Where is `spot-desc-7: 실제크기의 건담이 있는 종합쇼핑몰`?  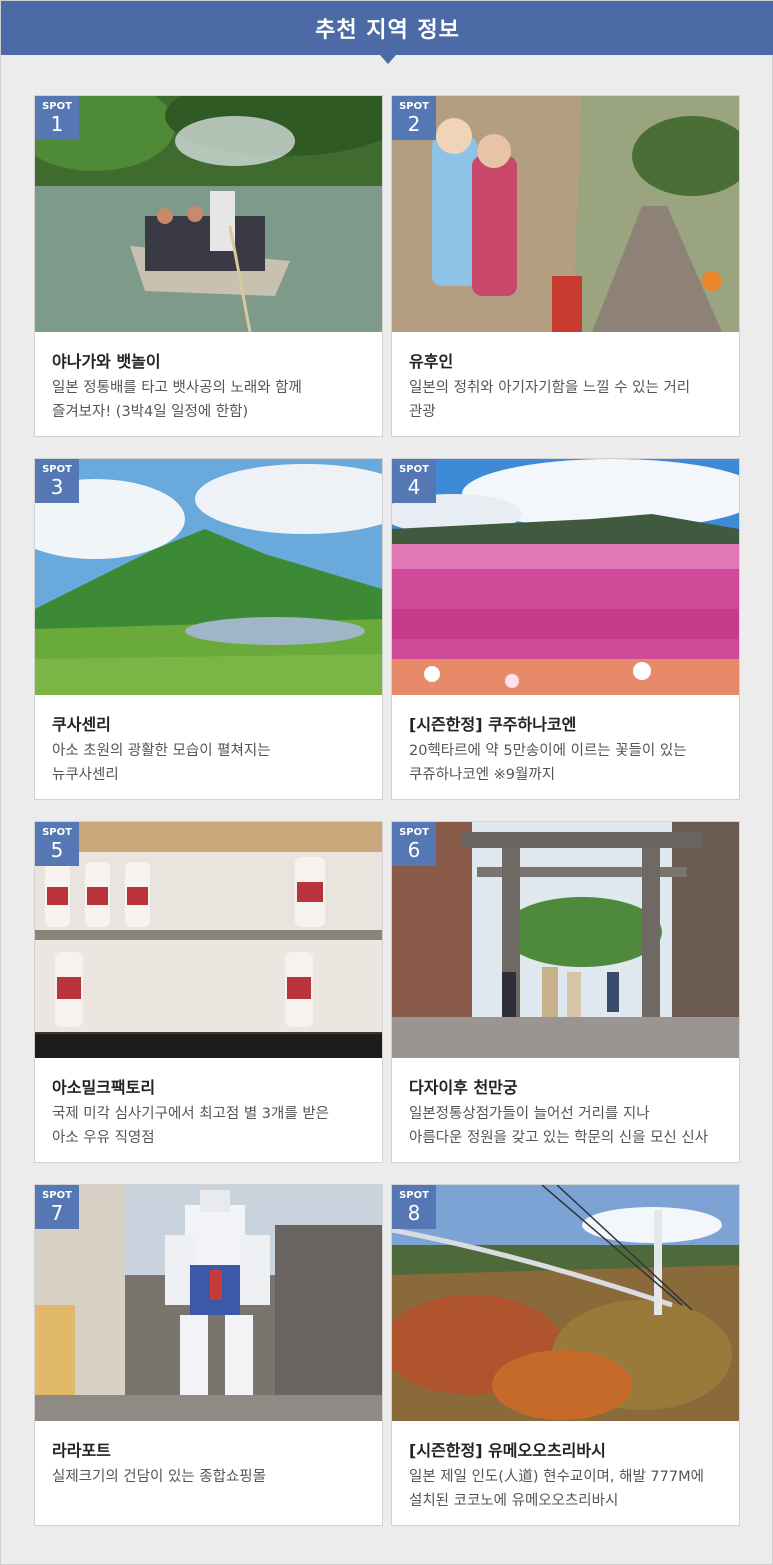 spot-desc-7: 실제크기의 건담이 있는 종합쇼핑몰 is located at coordinates (213, 1477).